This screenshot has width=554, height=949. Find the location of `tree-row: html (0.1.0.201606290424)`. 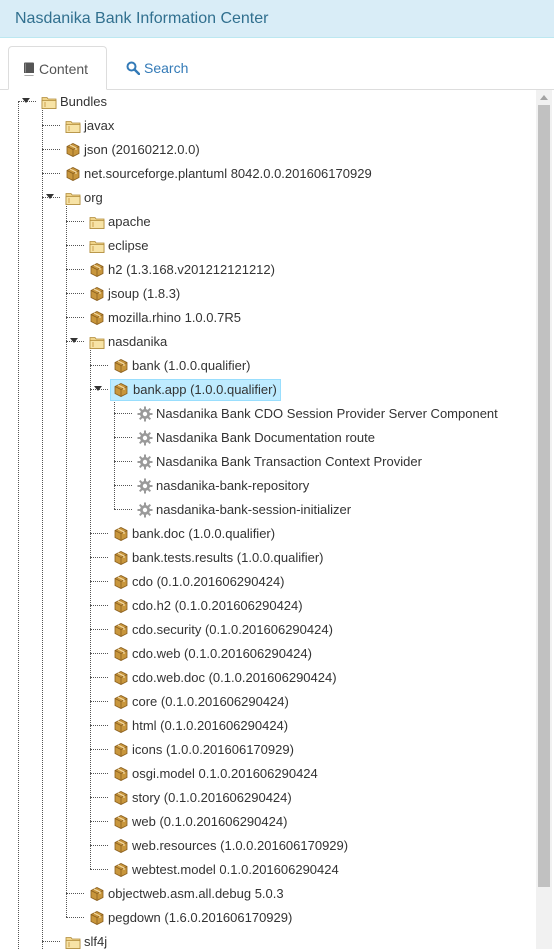

tree-row: html (0.1.0.201606290424) is located at coordinates (267, 726).